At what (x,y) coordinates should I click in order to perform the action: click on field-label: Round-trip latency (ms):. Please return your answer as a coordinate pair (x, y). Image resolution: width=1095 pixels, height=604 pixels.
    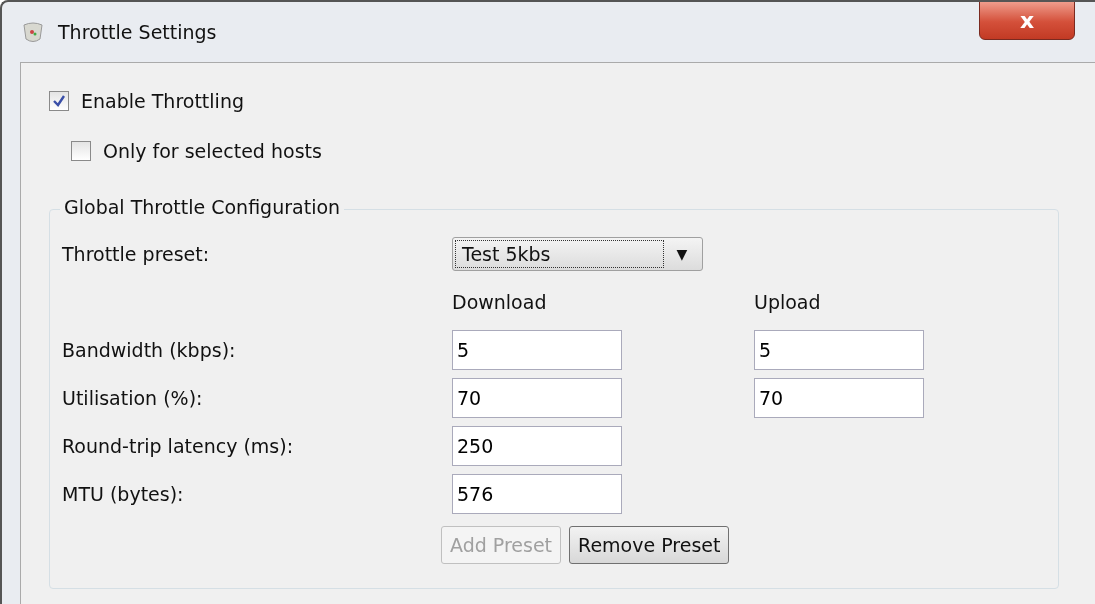
    Looking at the image, I should click on (178, 446).